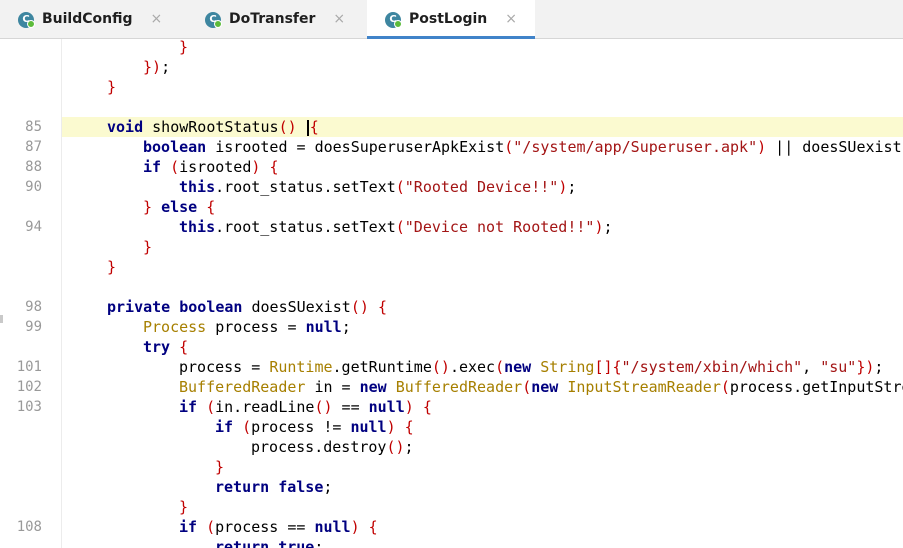 This screenshot has height=548, width=903. I want to click on text-caret, so click(307, 127).